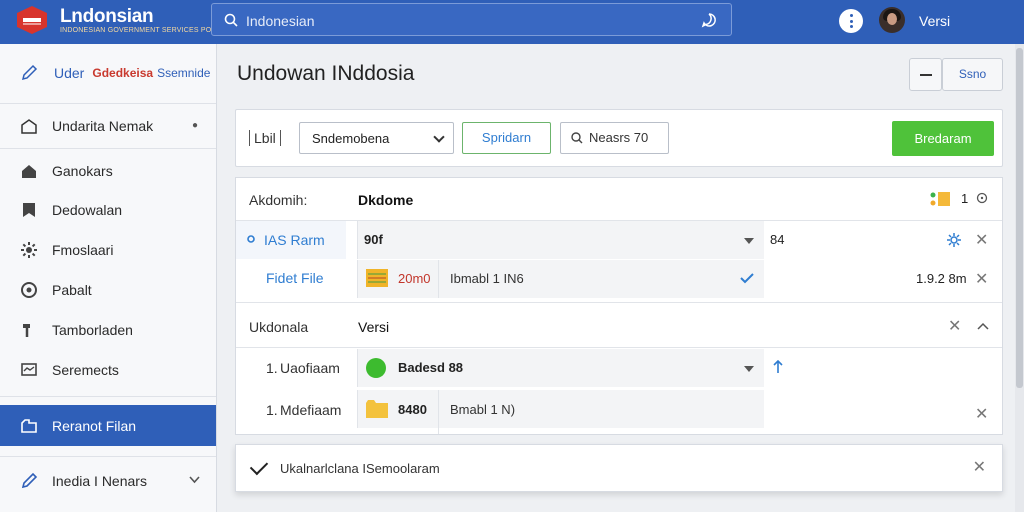 The width and height of the screenshot is (1024, 512). What do you see at coordinates (278, 200) in the screenshot?
I see `section-label: Akdomih:` at bounding box center [278, 200].